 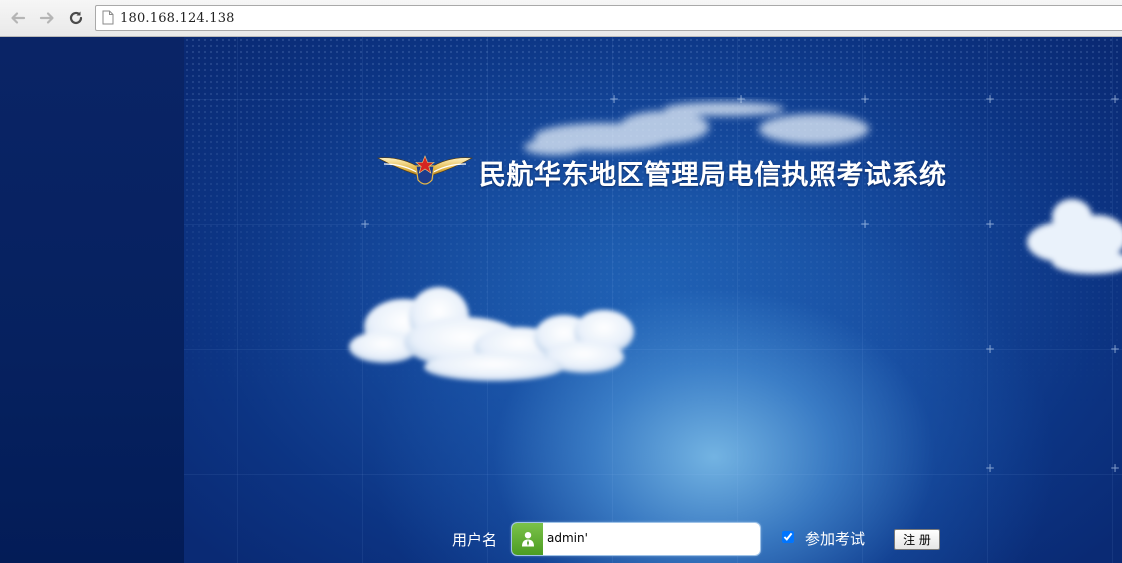 I want to click on browser-toolbar: 180.168.124.138, so click(x=561, y=18).